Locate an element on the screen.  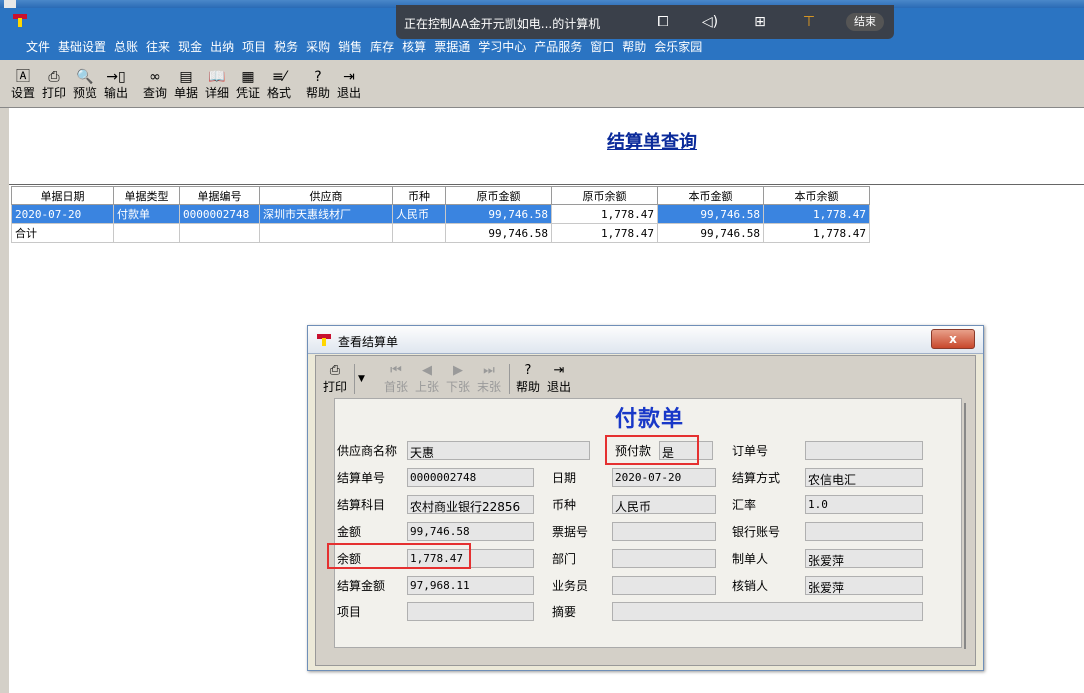
cell-number: 0000002748 is located at coordinates (219, 214).